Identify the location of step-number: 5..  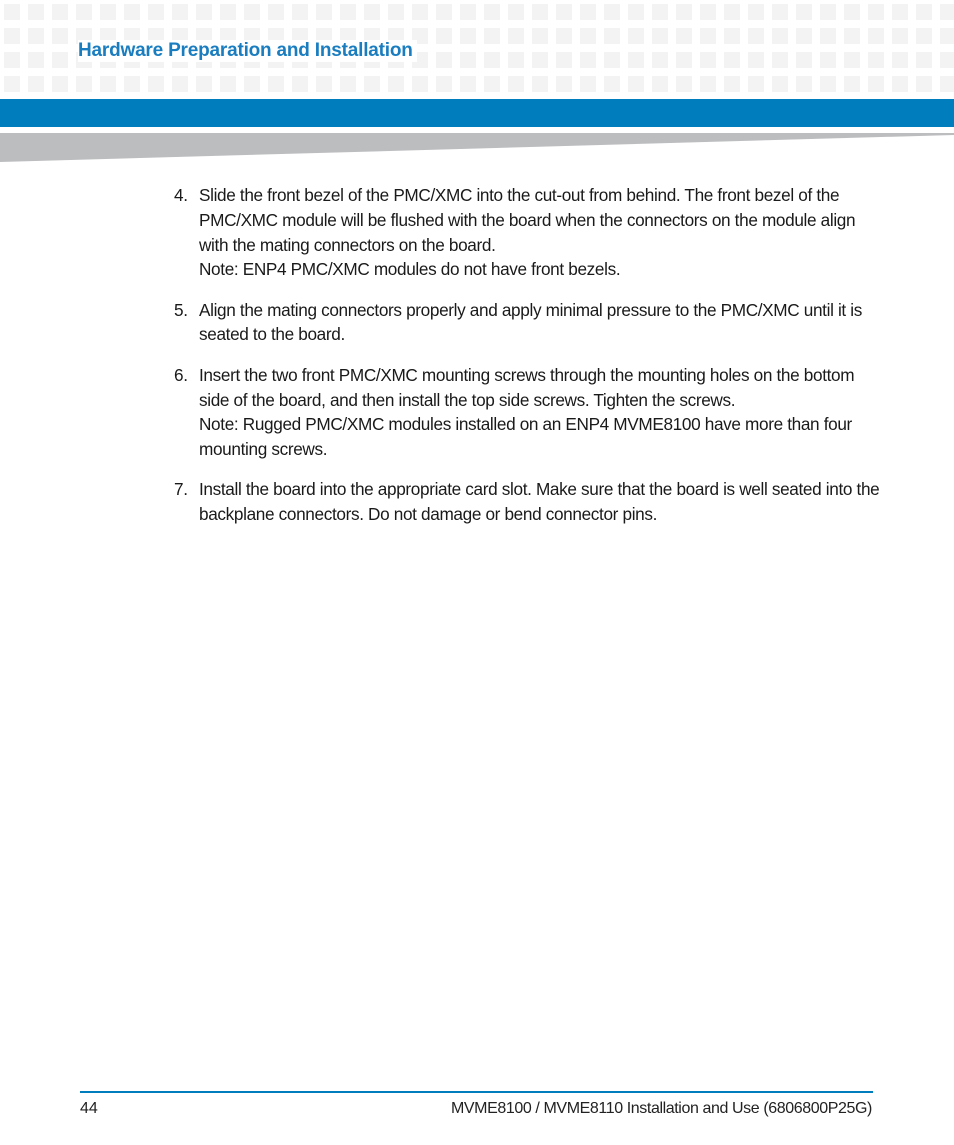
(181, 309).